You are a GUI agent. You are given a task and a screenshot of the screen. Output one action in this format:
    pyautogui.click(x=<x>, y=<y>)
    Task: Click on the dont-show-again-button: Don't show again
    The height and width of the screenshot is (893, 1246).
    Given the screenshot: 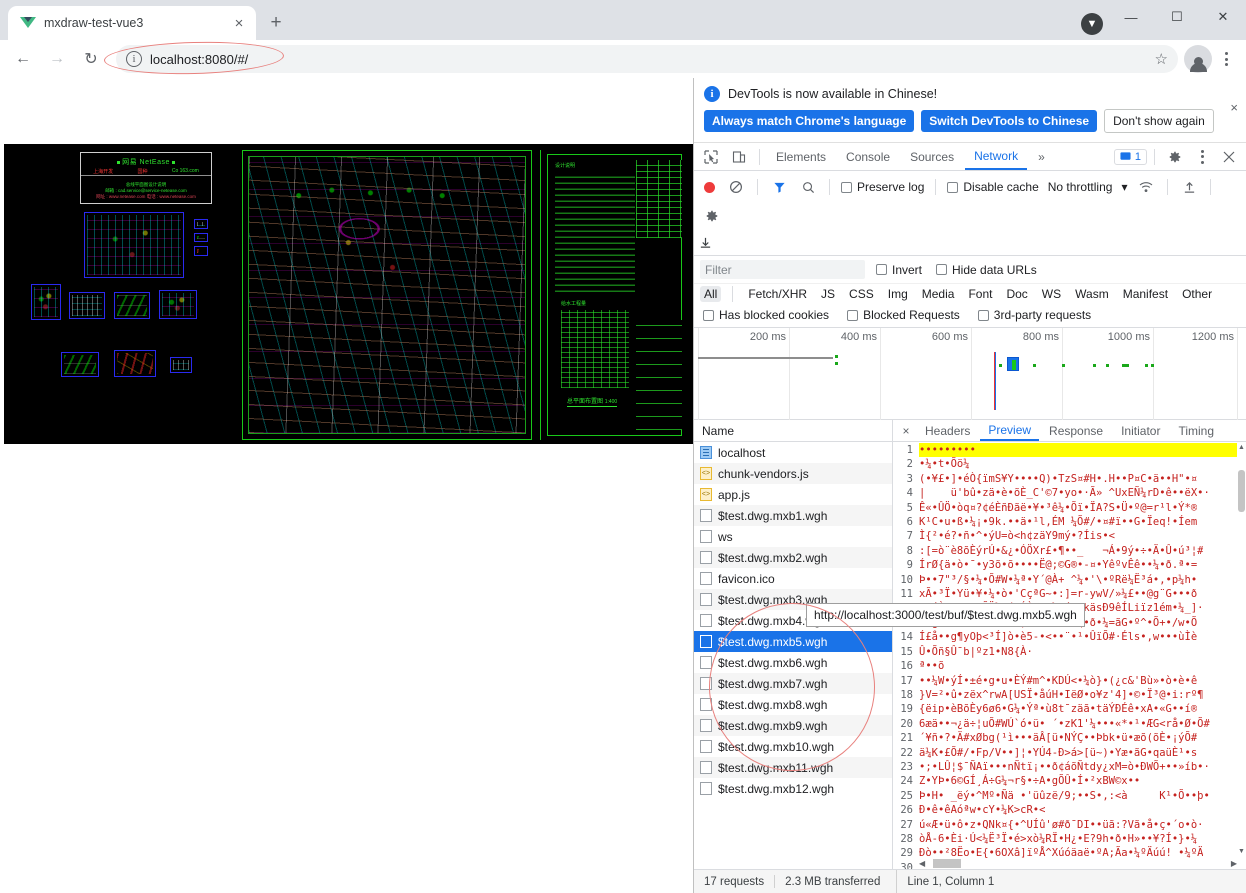 What is the action you would take?
    pyautogui.click(x=1159, y=121)
    